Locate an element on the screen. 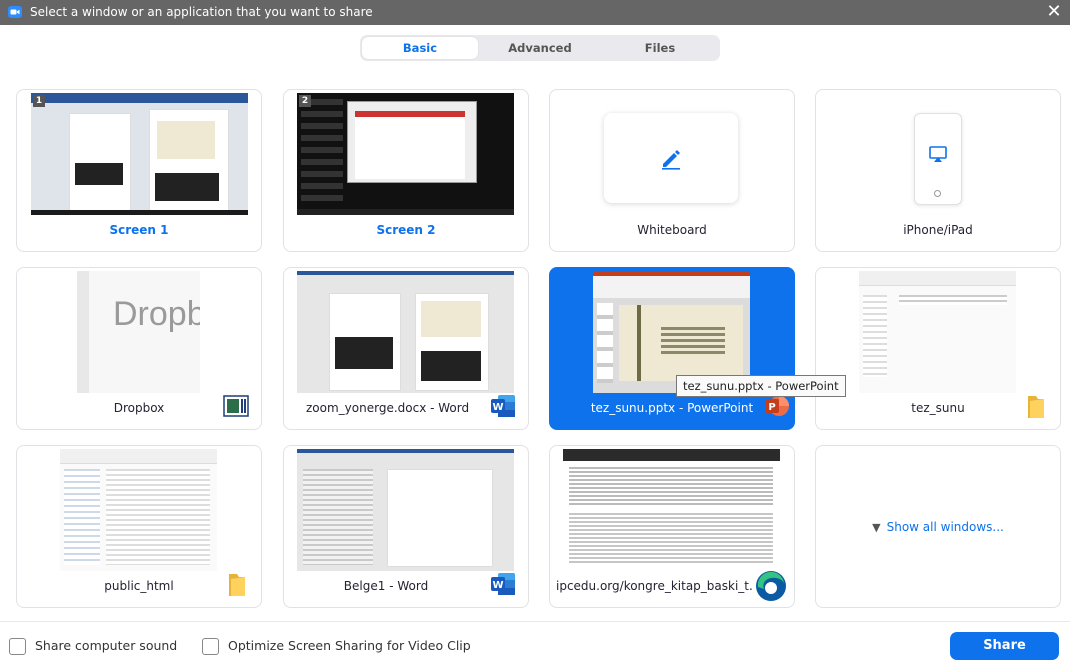 This screenshot has width=1070, height=668. zoom-yonerge-thumbnail is located at coordinates (405, 332).